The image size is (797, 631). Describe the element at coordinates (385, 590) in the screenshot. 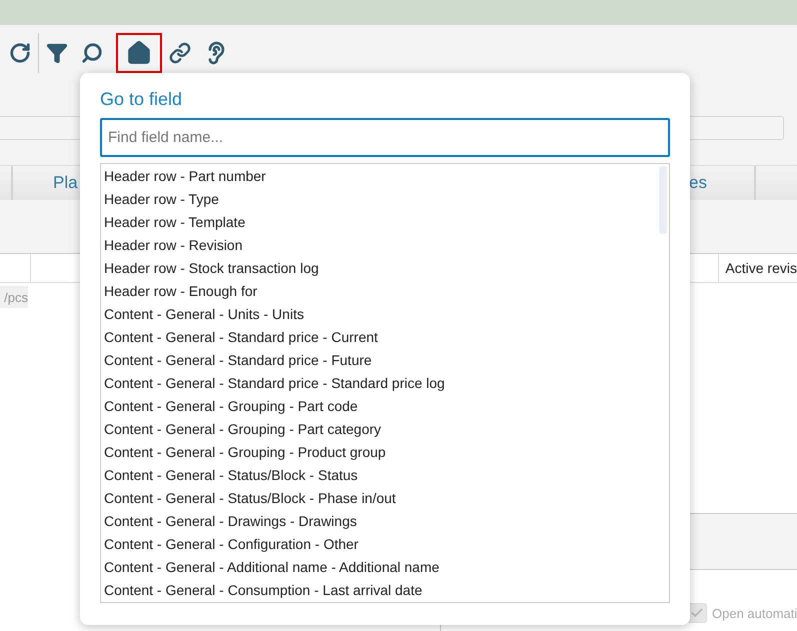

I see `list-item: Content - General - Consumption - Last arrival date` at that location.